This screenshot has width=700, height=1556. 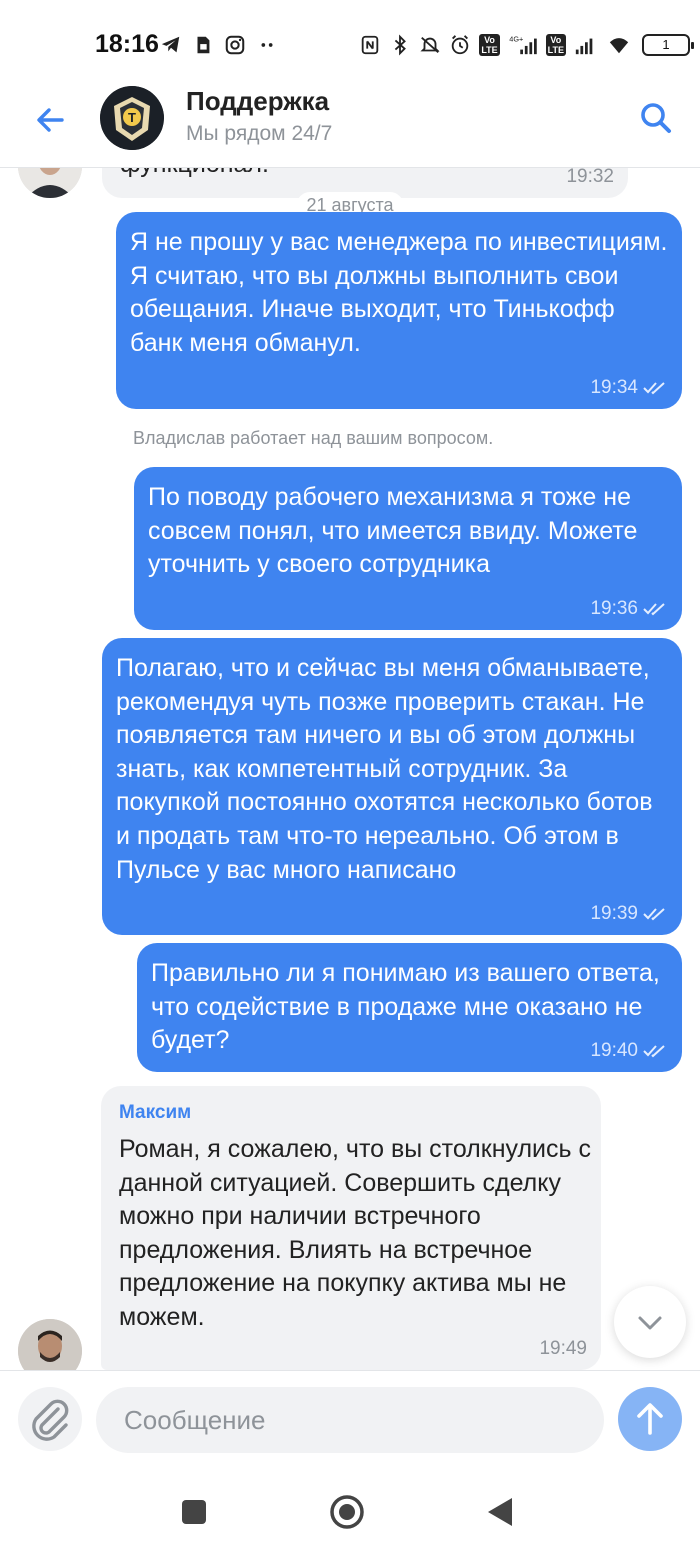 I want to click on chat-subtitle: Мы рядом 24/7, so click(x=259, y=133).